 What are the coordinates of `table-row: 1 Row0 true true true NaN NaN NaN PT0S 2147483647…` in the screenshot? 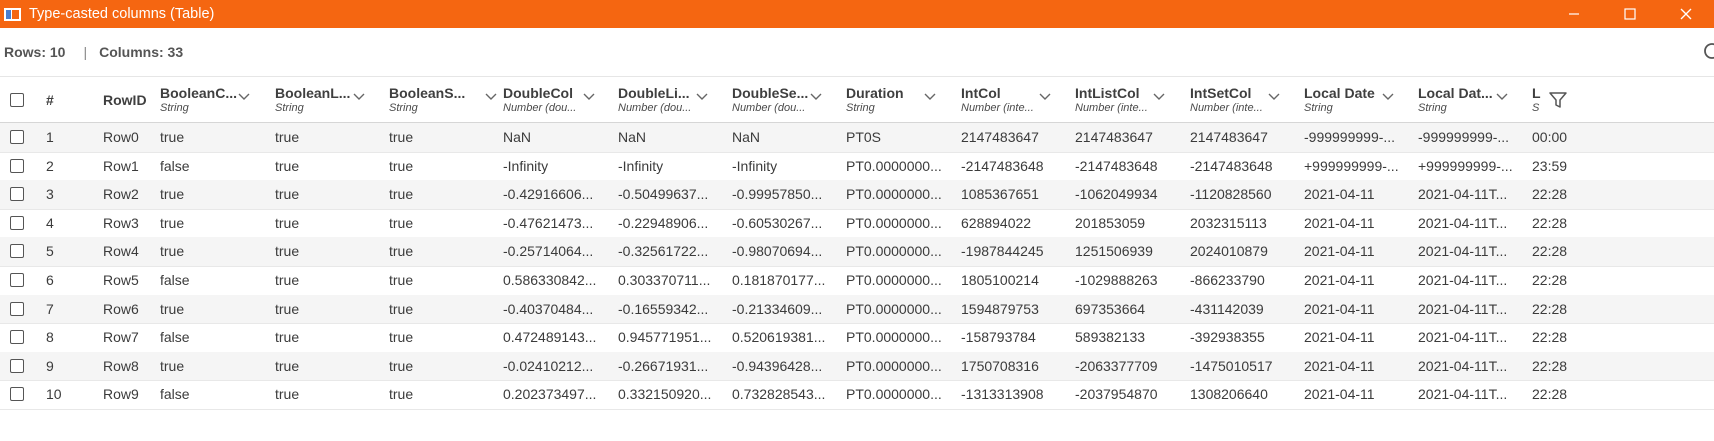 It's located at (857, 138).